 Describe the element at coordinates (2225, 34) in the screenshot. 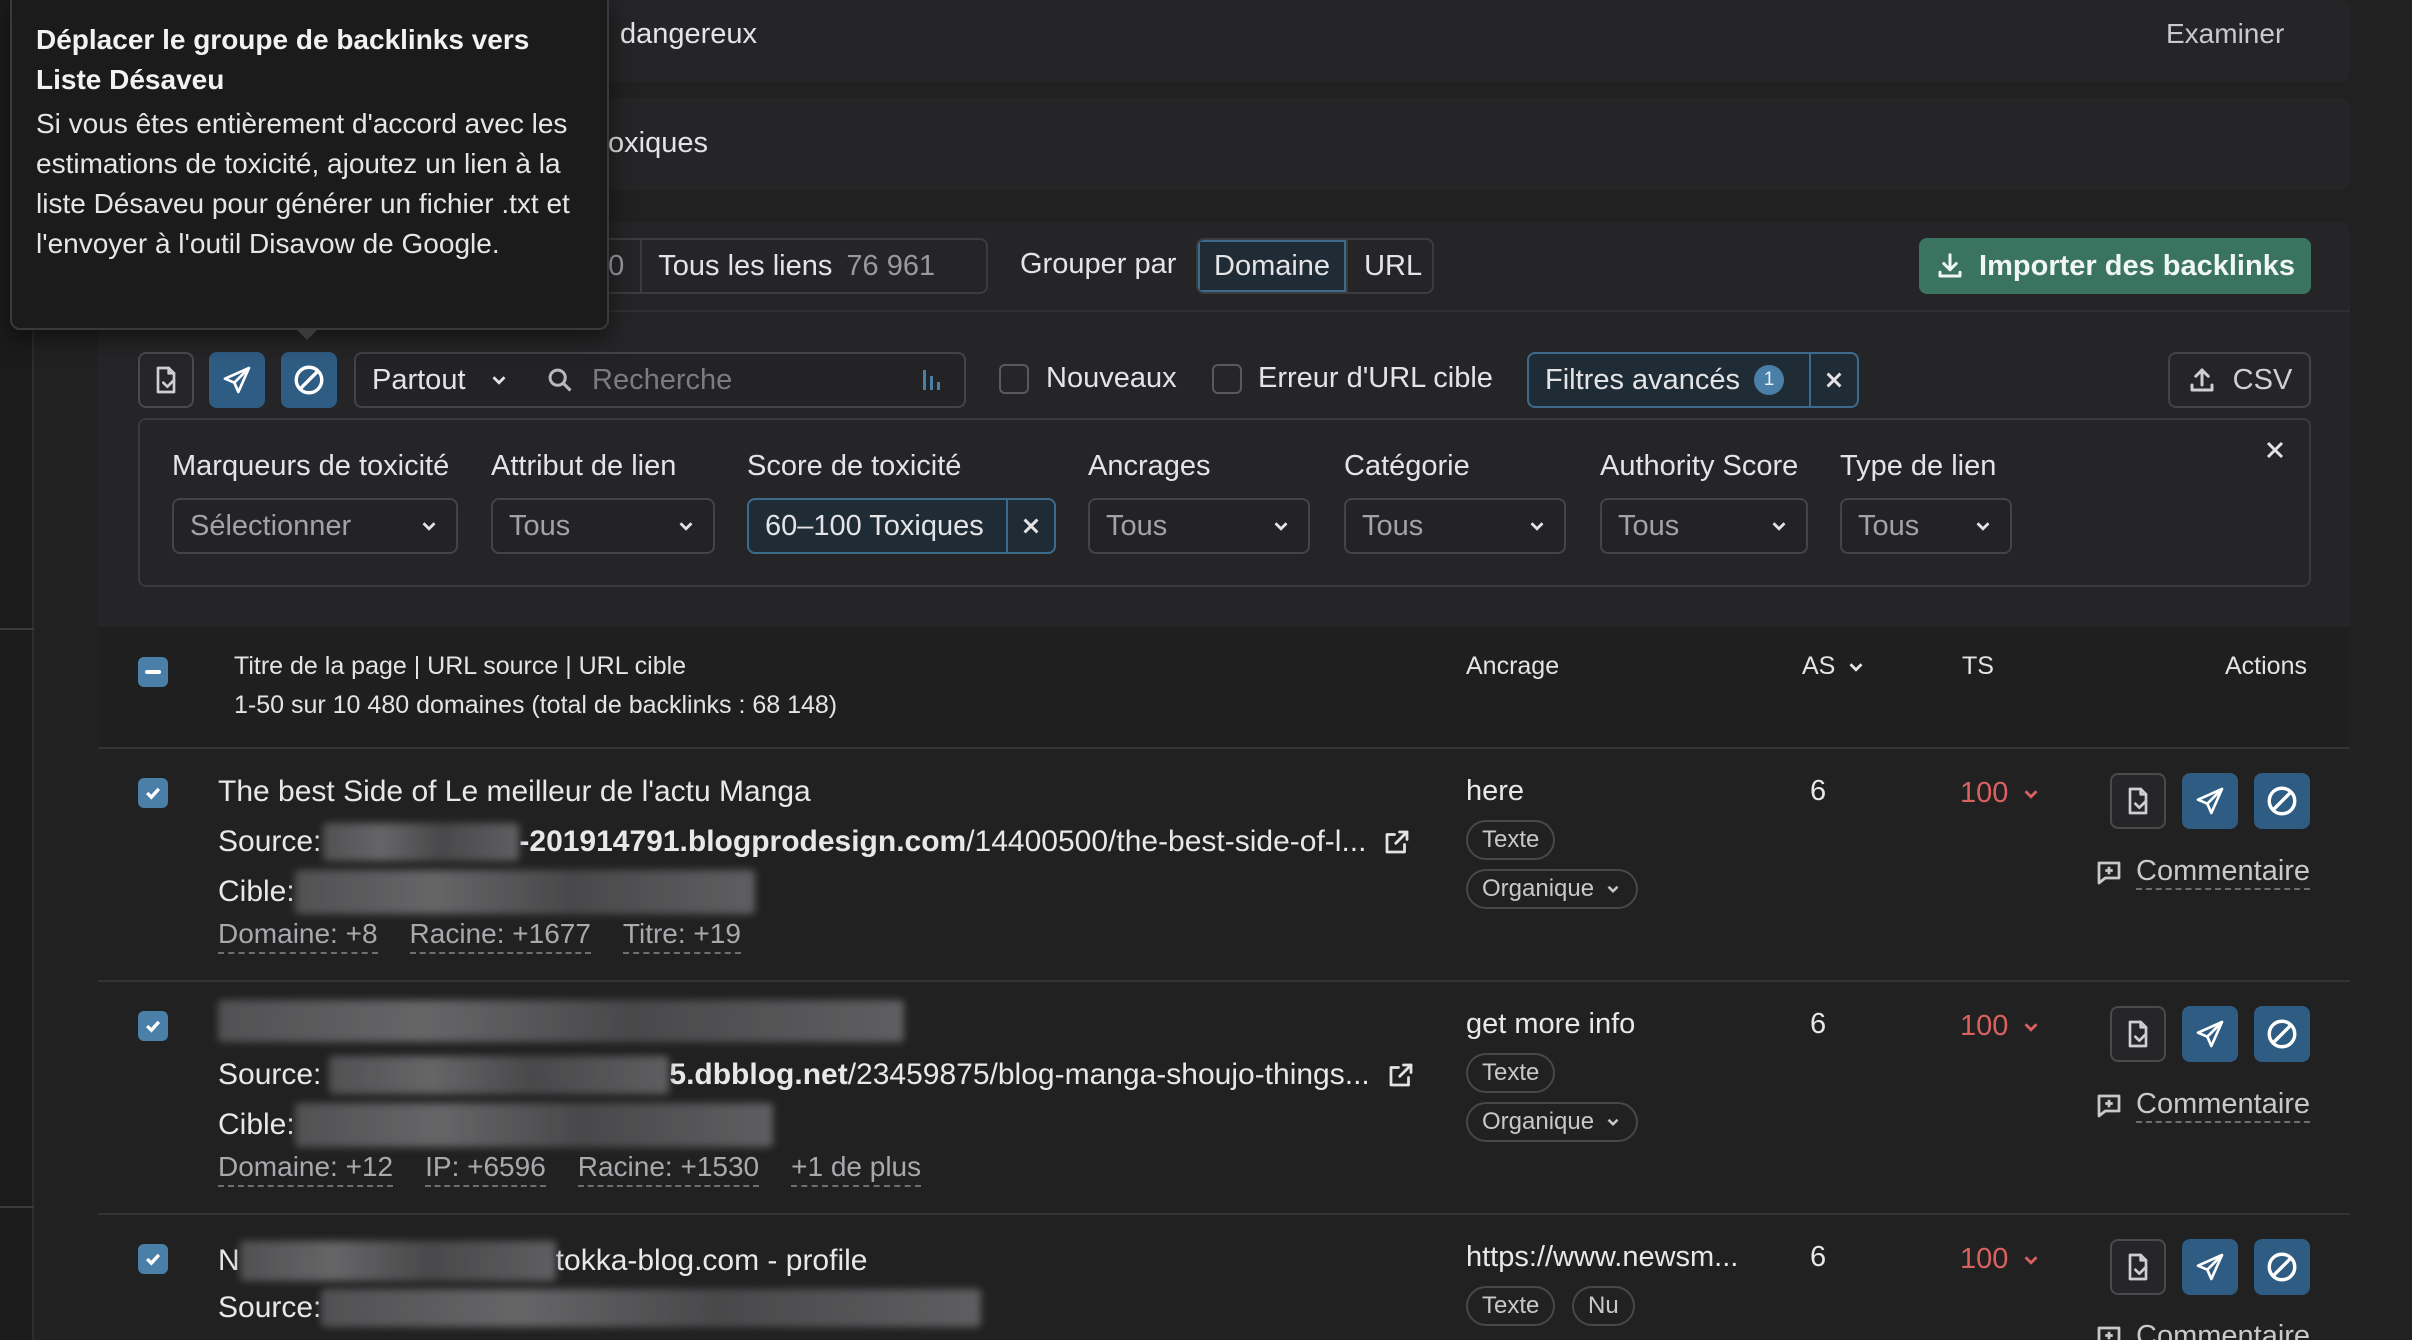

I see `examine-button: Examiner` at that location.